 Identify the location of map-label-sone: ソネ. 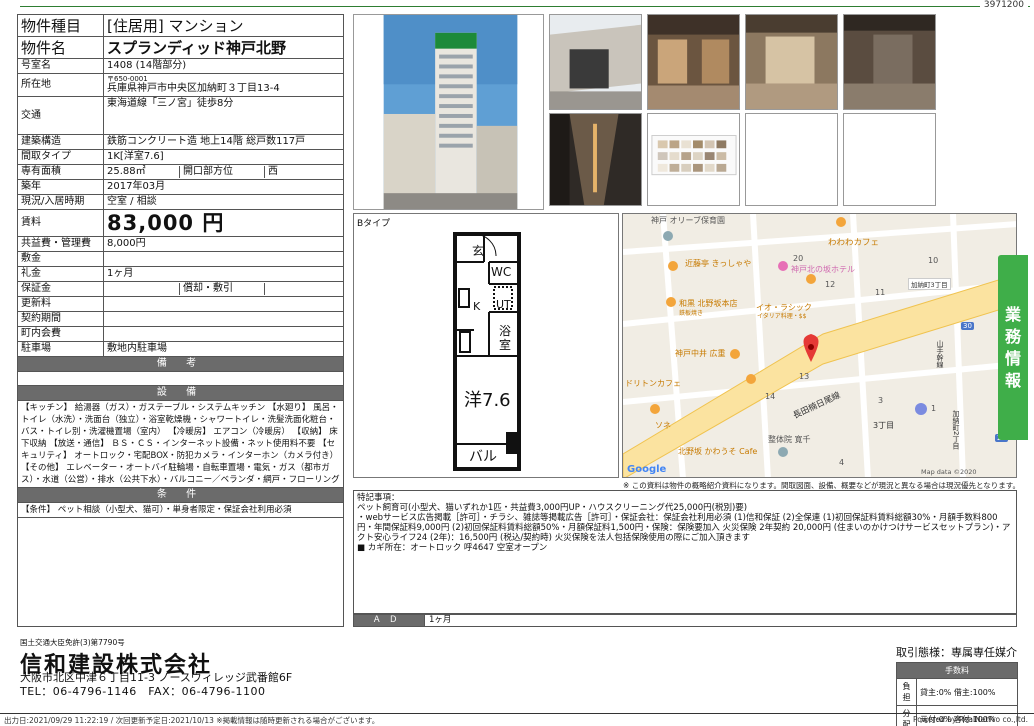
(663, 425).